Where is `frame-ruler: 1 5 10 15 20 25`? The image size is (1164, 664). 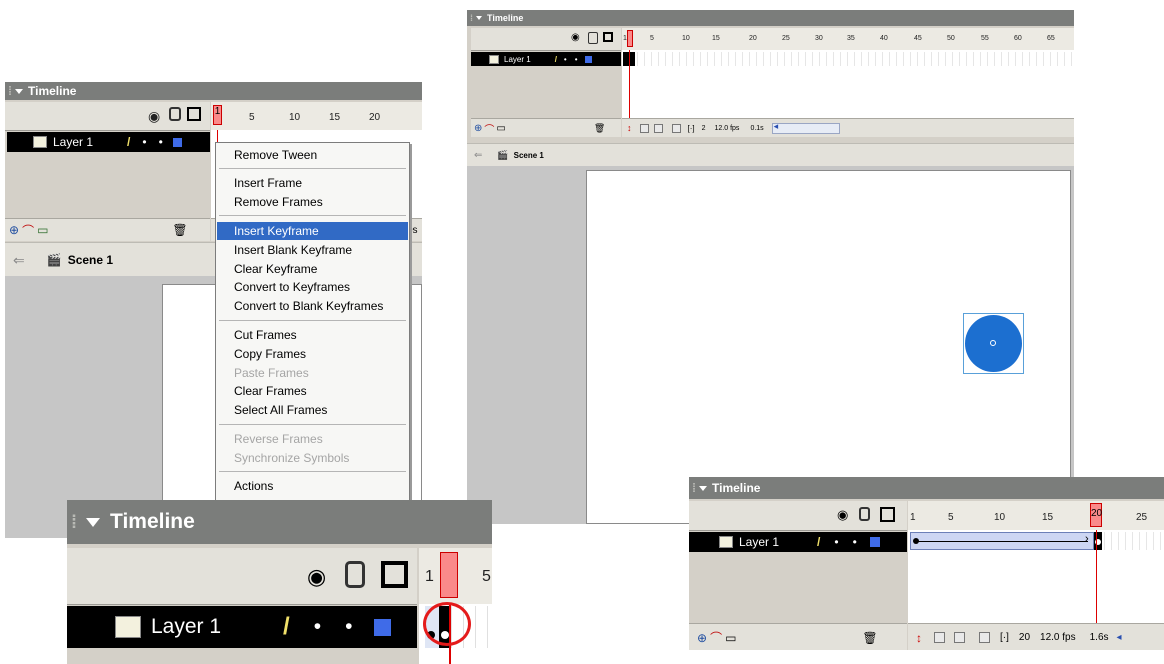 frame-ruler: 1 5 10 15 20 25 is located at coordinates (1036, 516).